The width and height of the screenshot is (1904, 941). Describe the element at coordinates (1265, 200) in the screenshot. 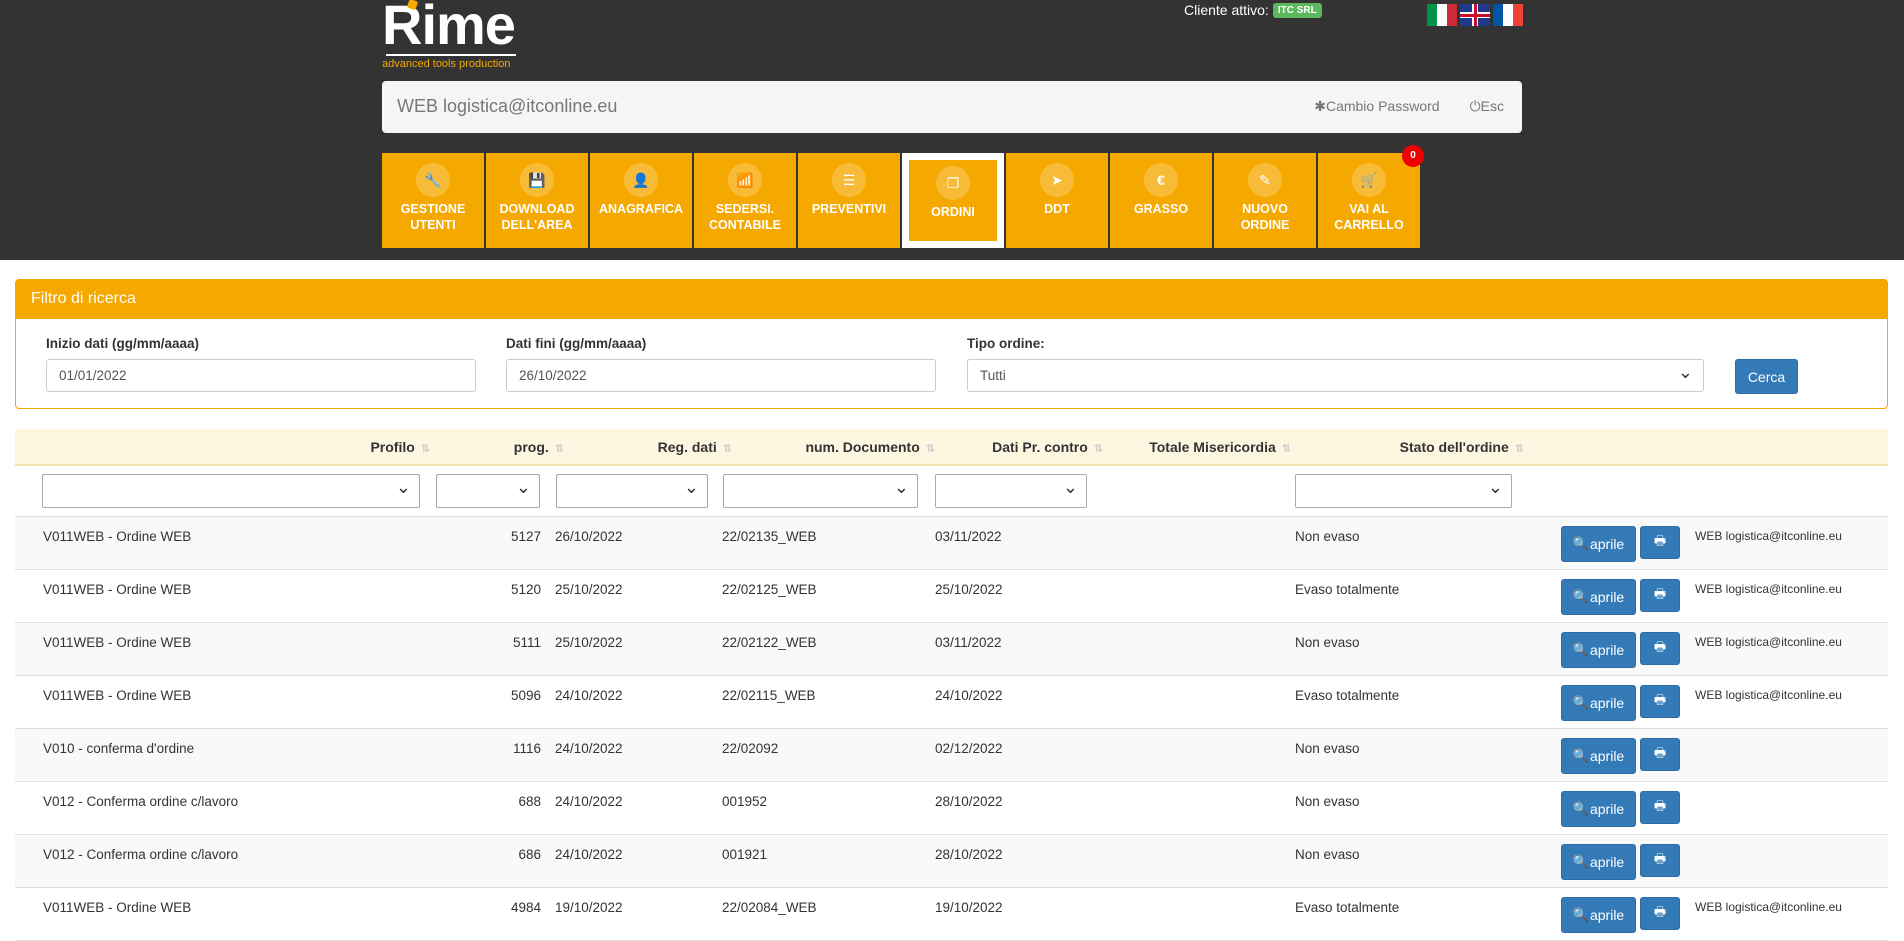

I see `nav-item-nuovo-ordine: ✎ NUOVO ORDINE` at that location.